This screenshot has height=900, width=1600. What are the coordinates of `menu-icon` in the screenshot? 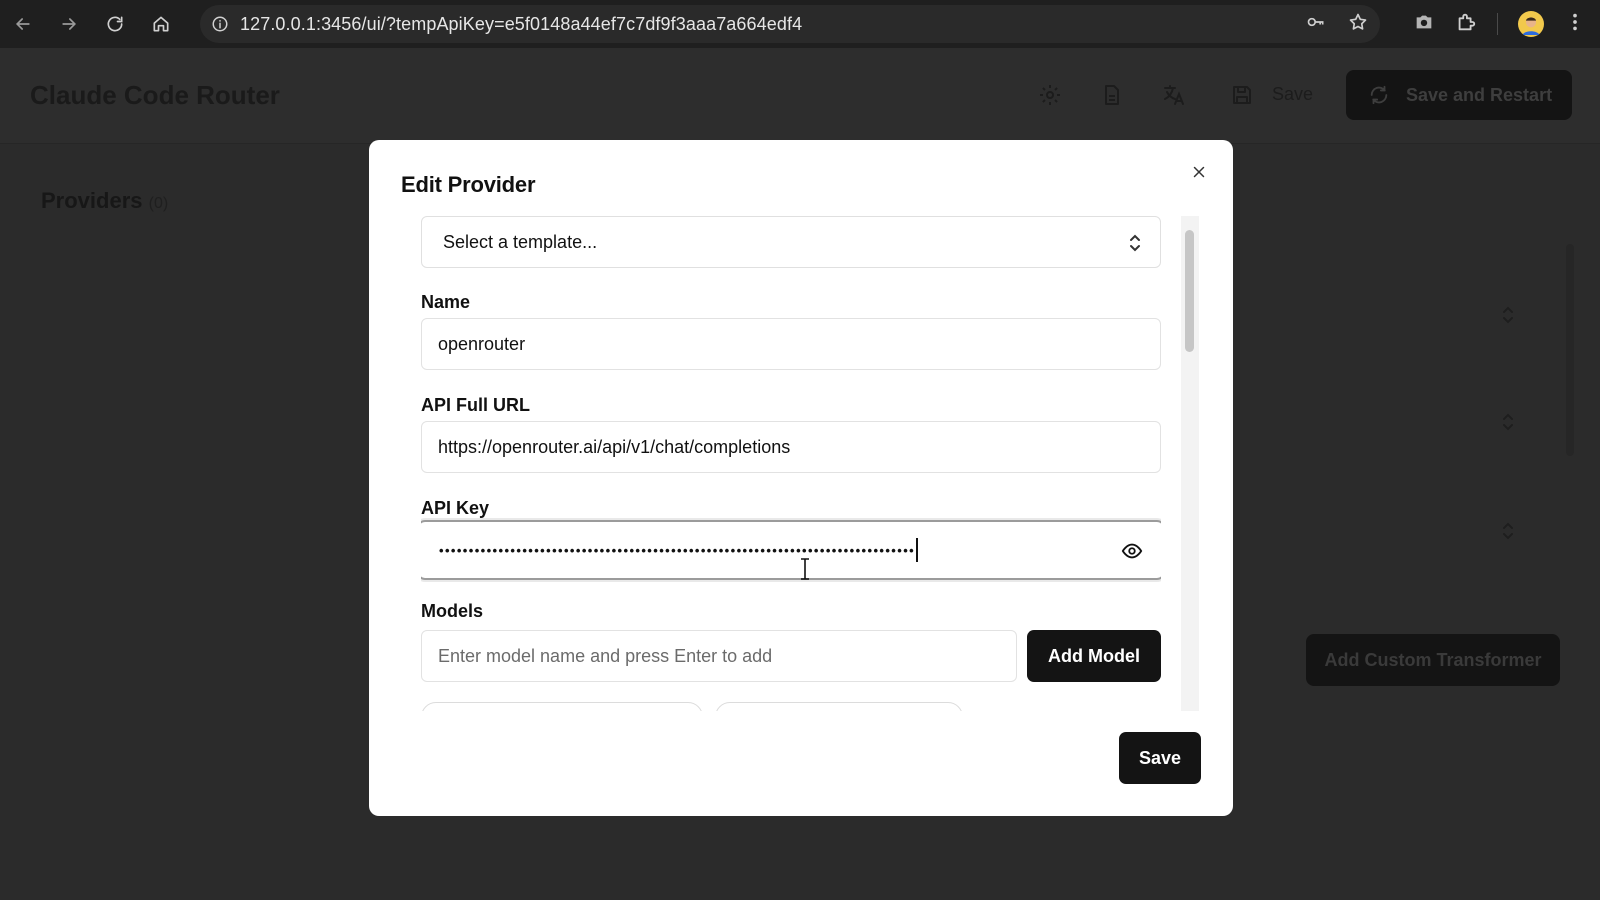 It's located at (1575, 24).